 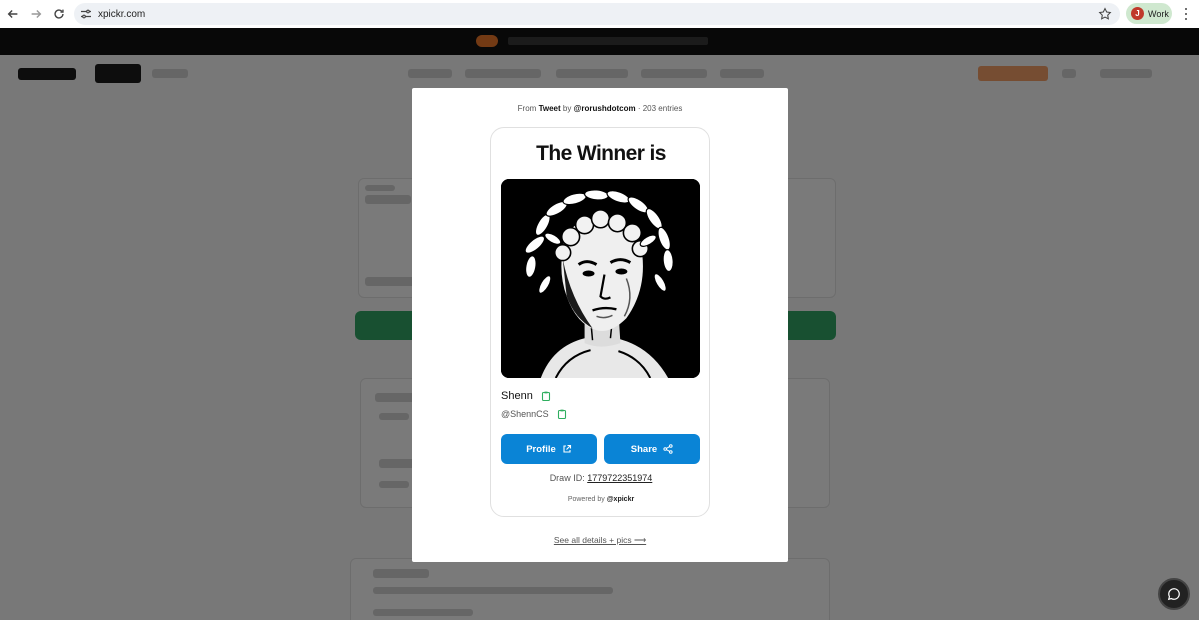 I want to click on draw-id: Draw ID: 1779722351974, so click(x=601, y=478).